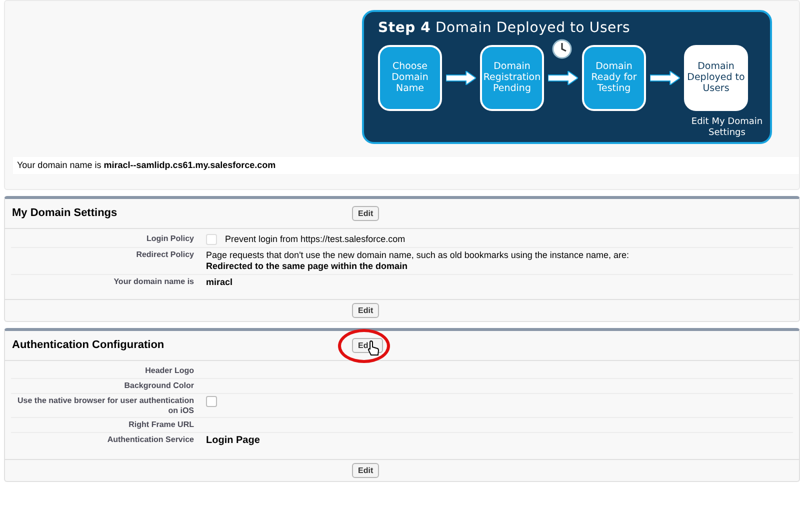 The width and height of the screenshot is (800, 511). Describe the element at coordinates (562, 48) in the screenshot. I see `clock-icon` at that location.